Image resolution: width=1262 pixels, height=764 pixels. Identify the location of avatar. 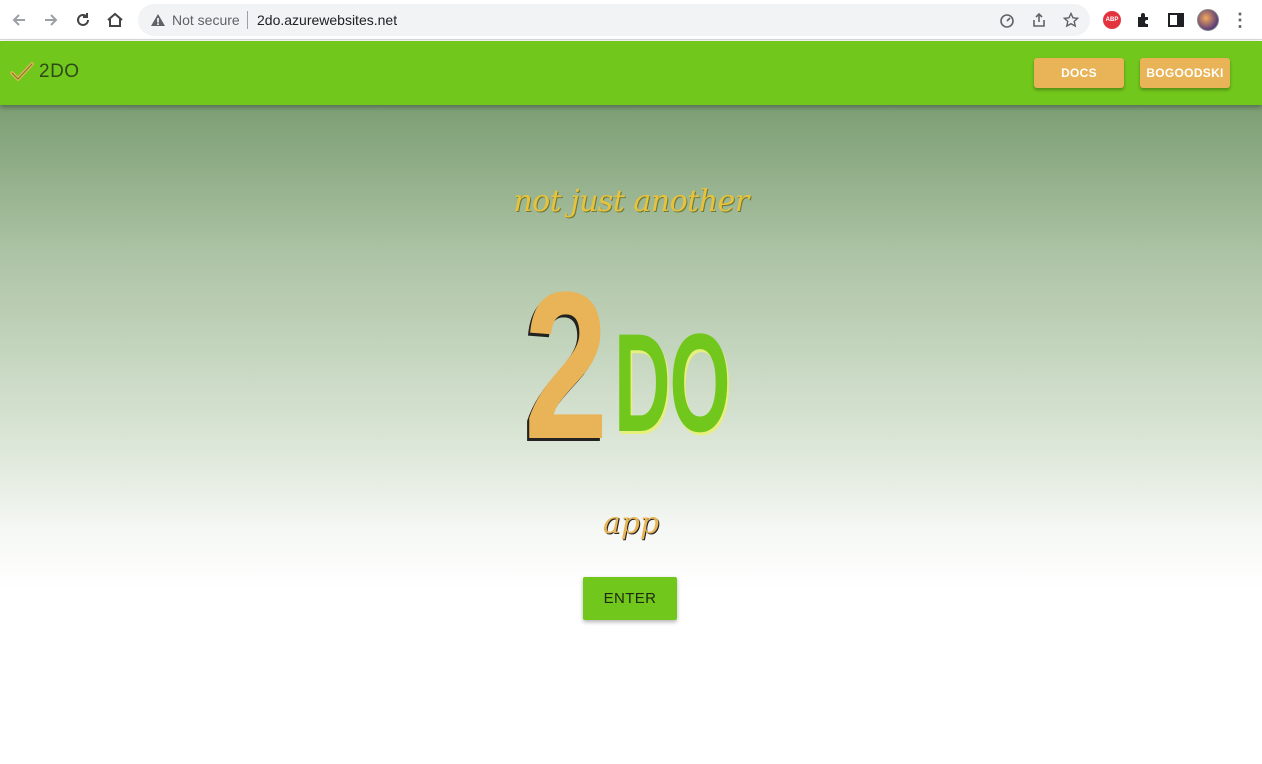
(1208, 20).